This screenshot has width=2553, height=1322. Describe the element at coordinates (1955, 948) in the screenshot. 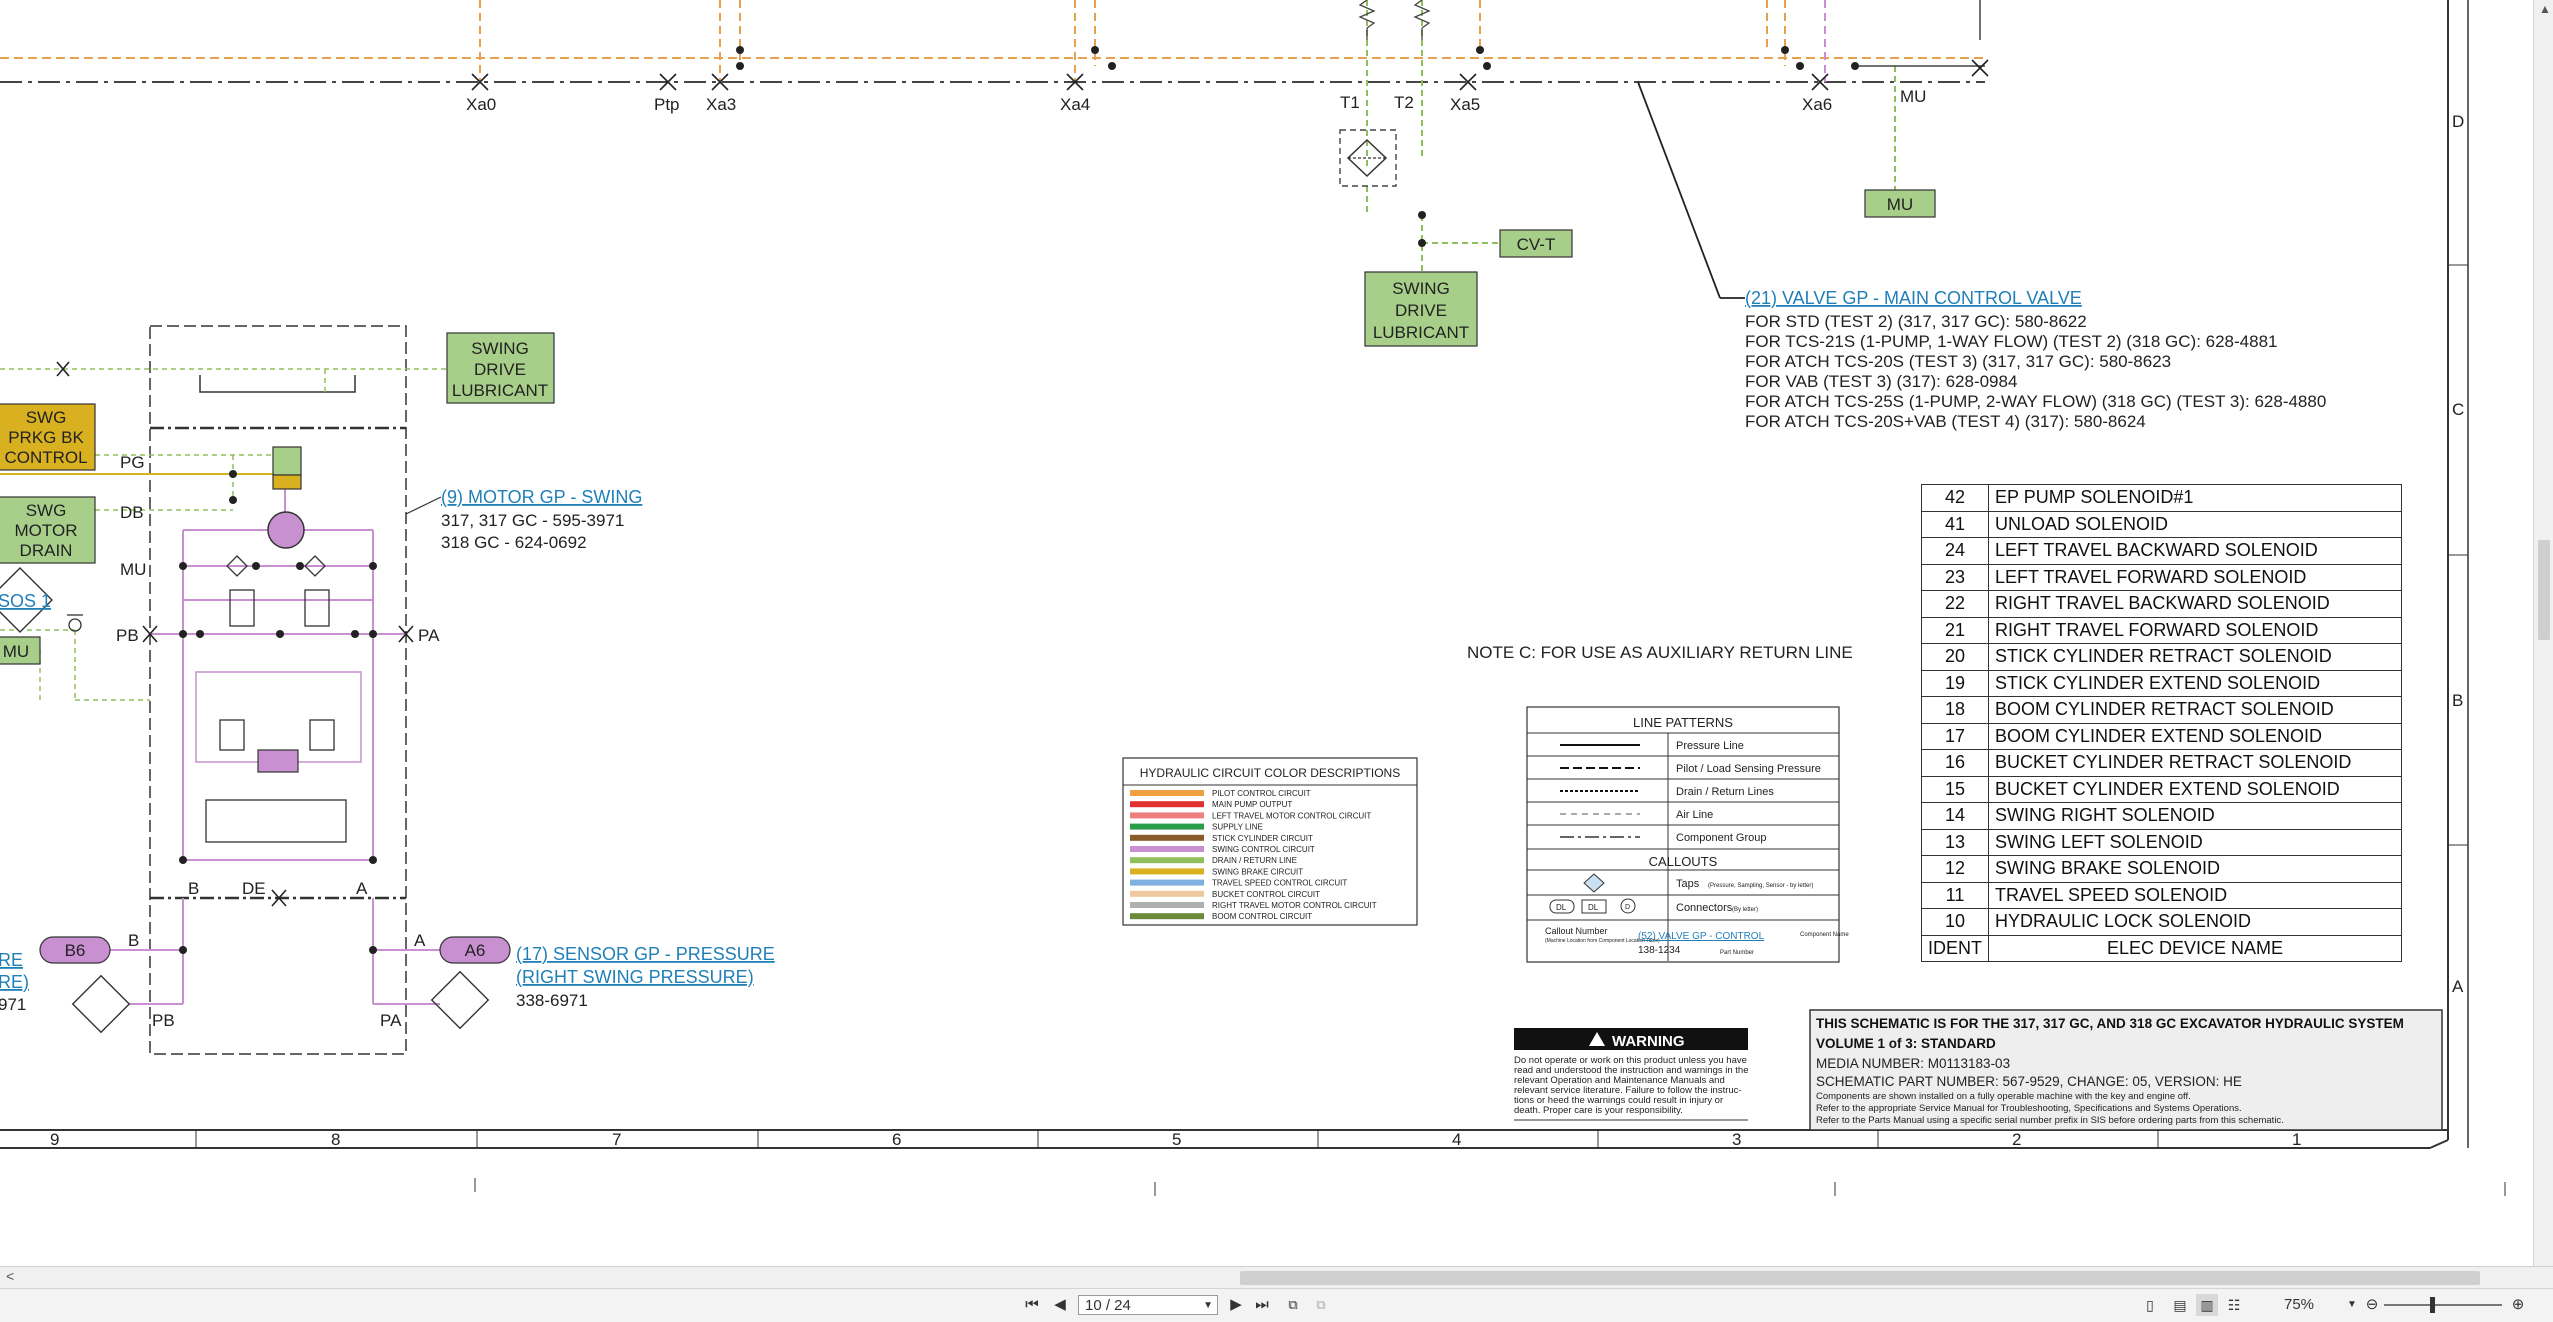

I see `ident-header: IDENT` at that location.